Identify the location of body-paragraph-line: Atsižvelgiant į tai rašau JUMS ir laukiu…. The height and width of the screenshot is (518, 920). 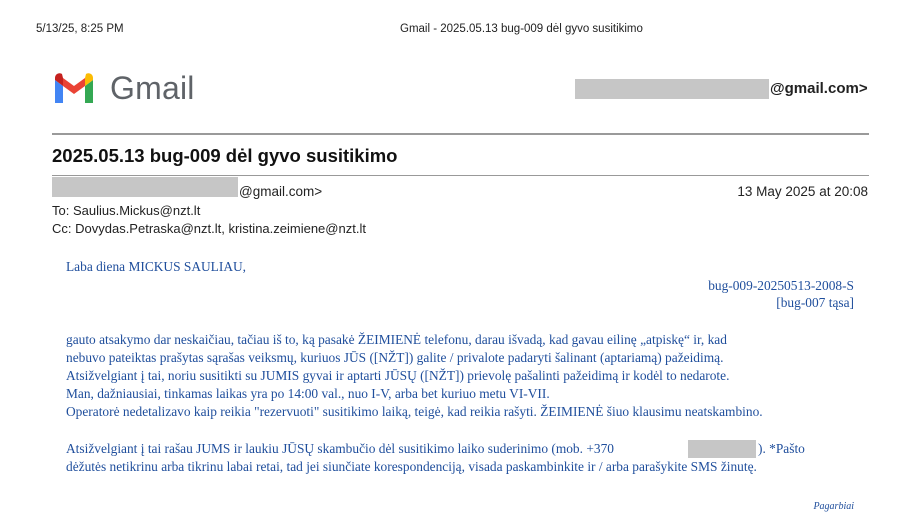
(340, 448).